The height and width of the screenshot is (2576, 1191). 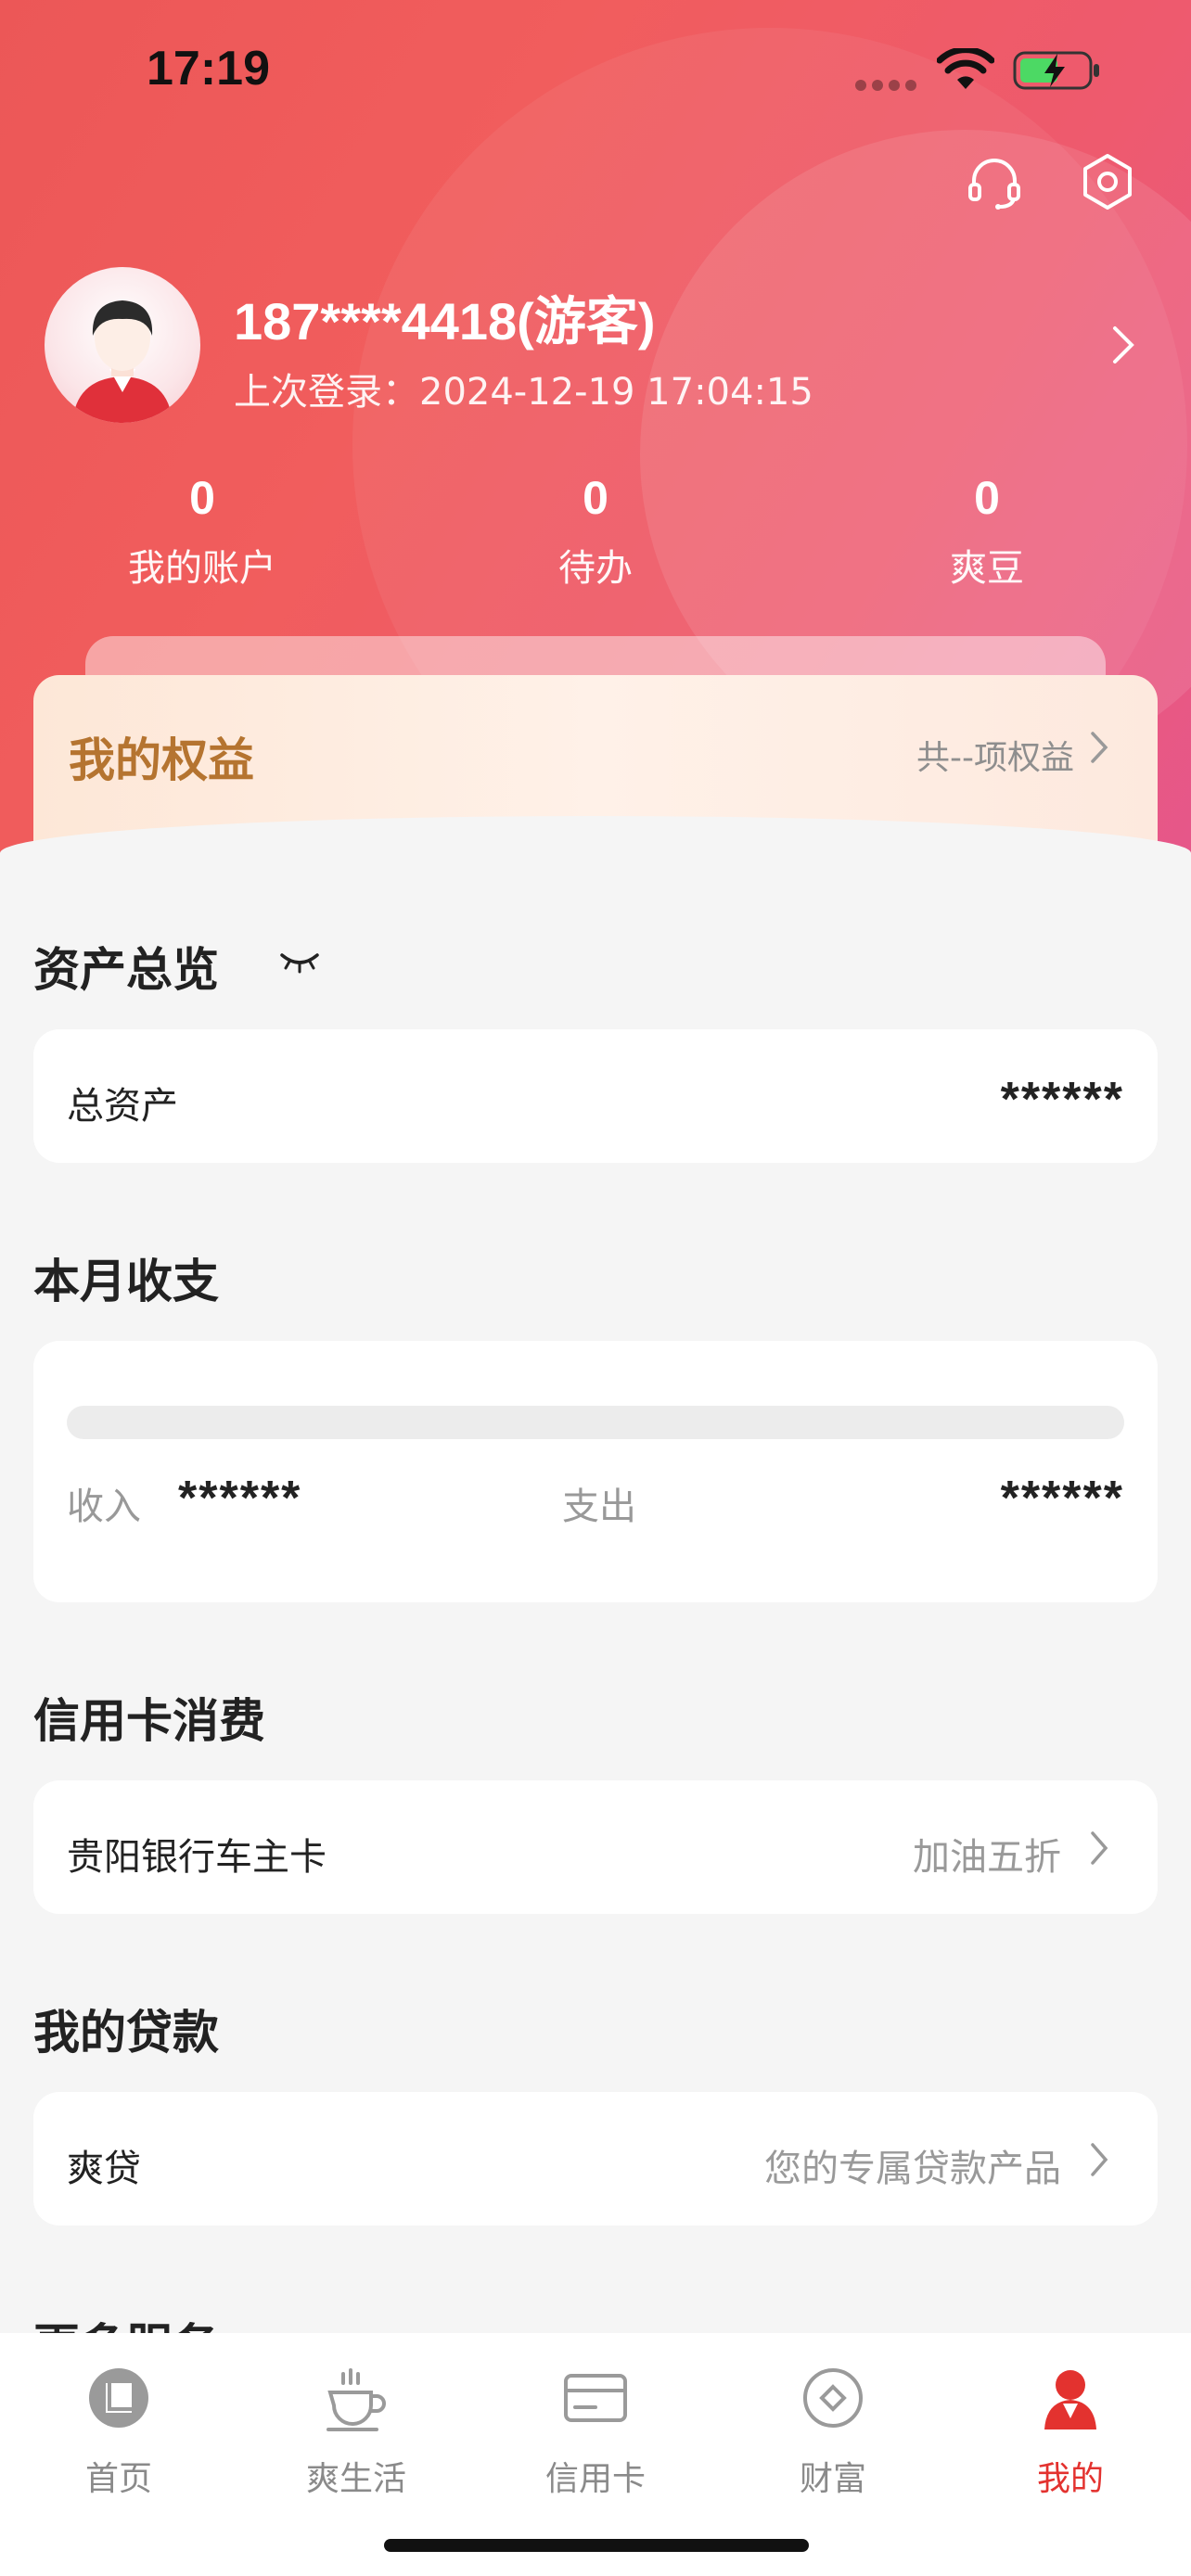 What do you see at coordinates (1070, 2431) in the screenshot?
I see `tab-mine: 我的` at bounding box center [1070, 2431].